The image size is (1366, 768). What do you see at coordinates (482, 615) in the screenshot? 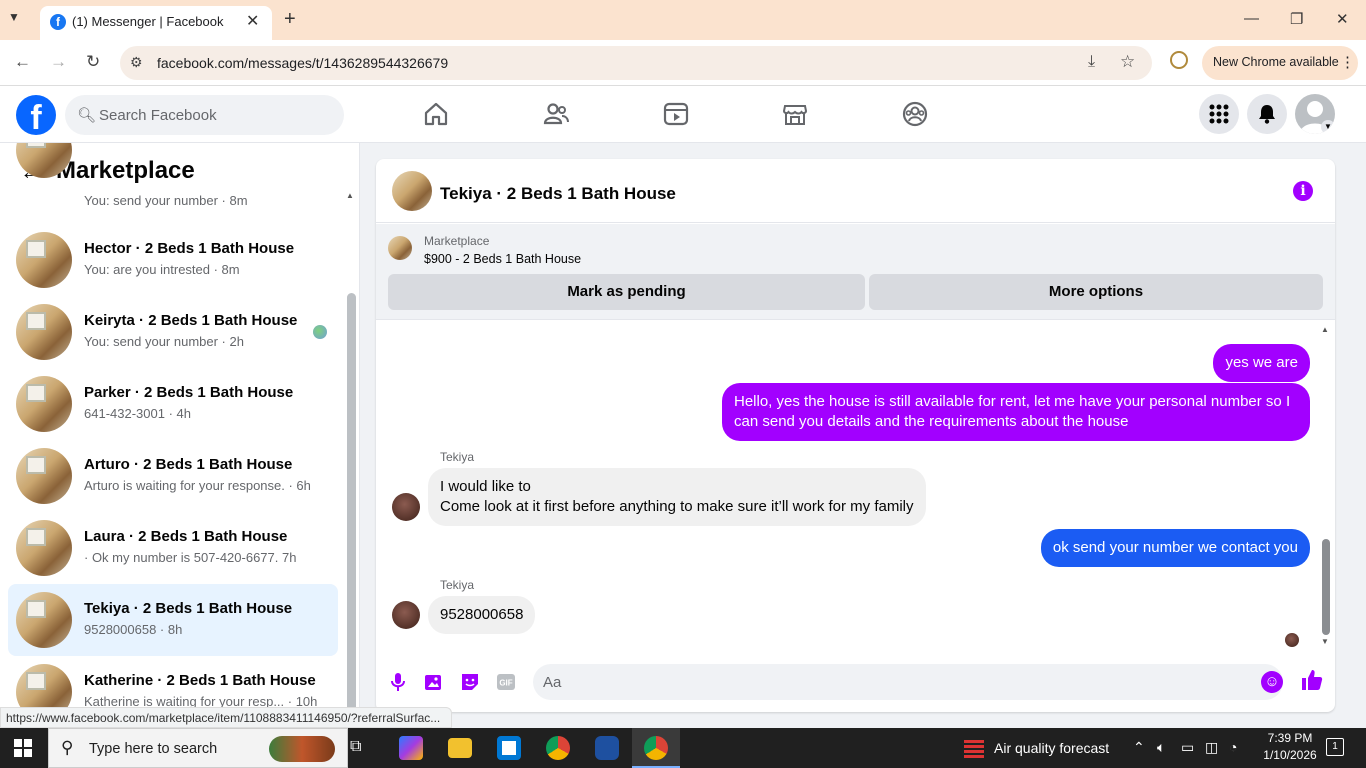
I see `message-bubble-incoming: 9528000658` at bounding box center [482, 615].